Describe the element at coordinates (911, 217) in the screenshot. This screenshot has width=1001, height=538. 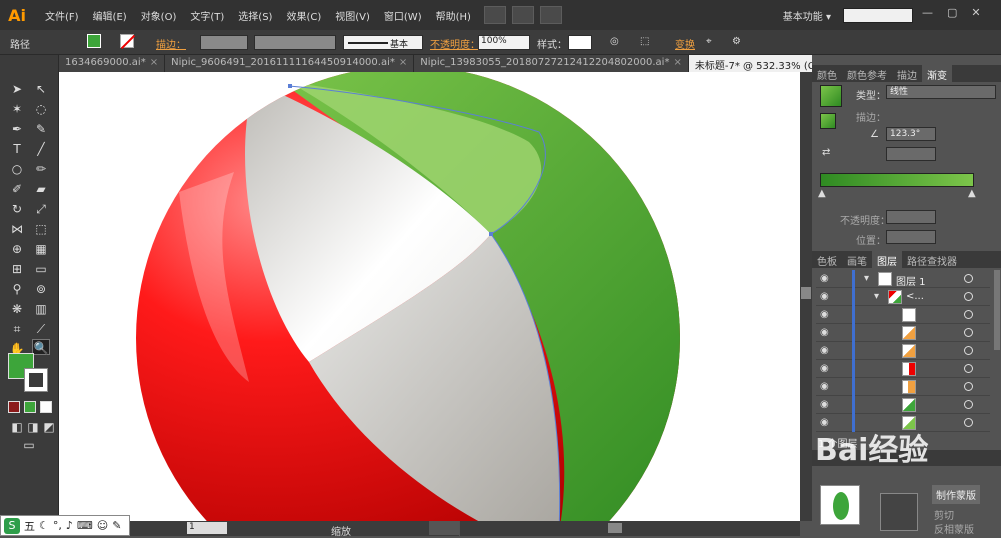
I see `stop-opacity-input` at that location.